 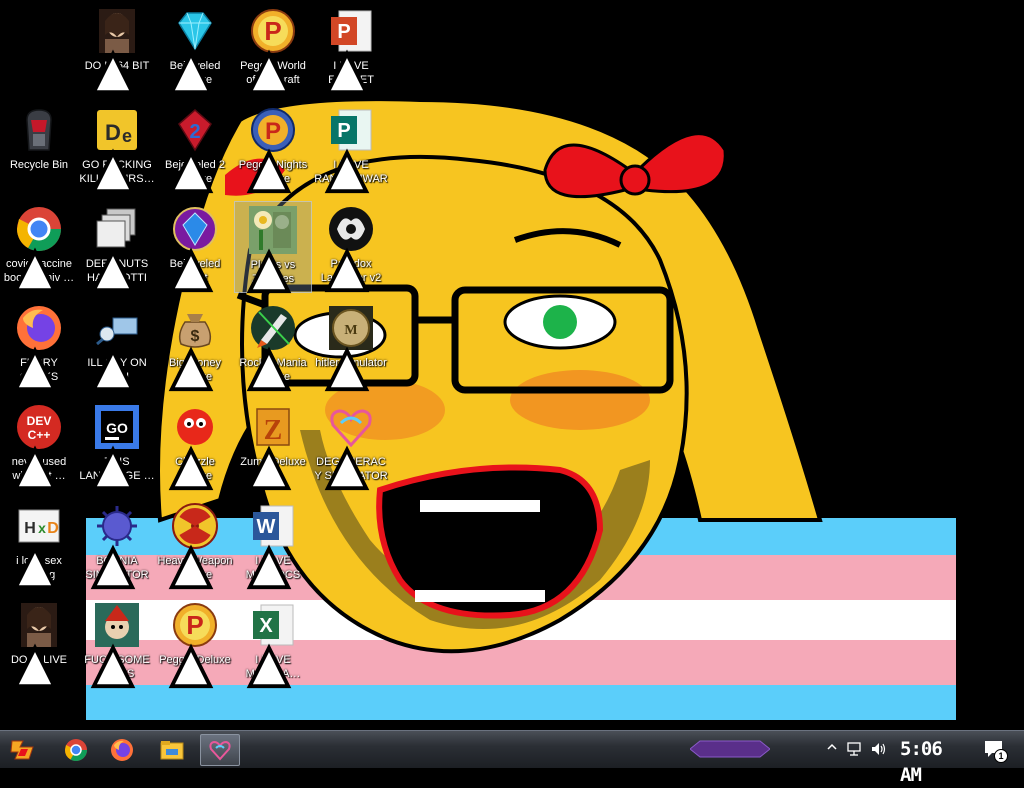 I want to click on peggle-nights-icon: P, so click(x=271, y=150).